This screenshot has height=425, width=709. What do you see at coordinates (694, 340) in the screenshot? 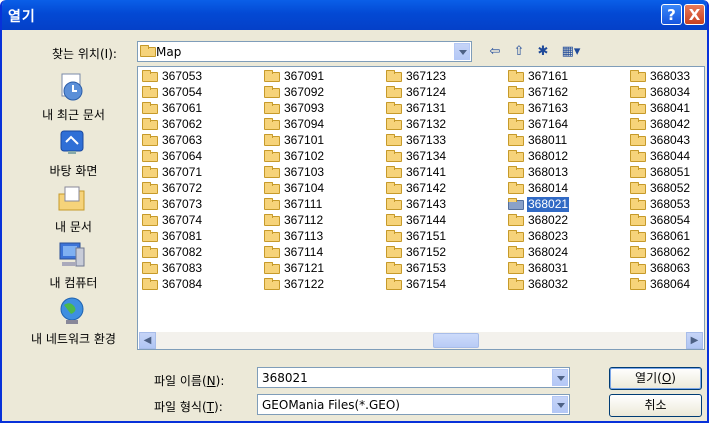
I see `scroll-right-icon: ▶` at bounding box center [694, 340].